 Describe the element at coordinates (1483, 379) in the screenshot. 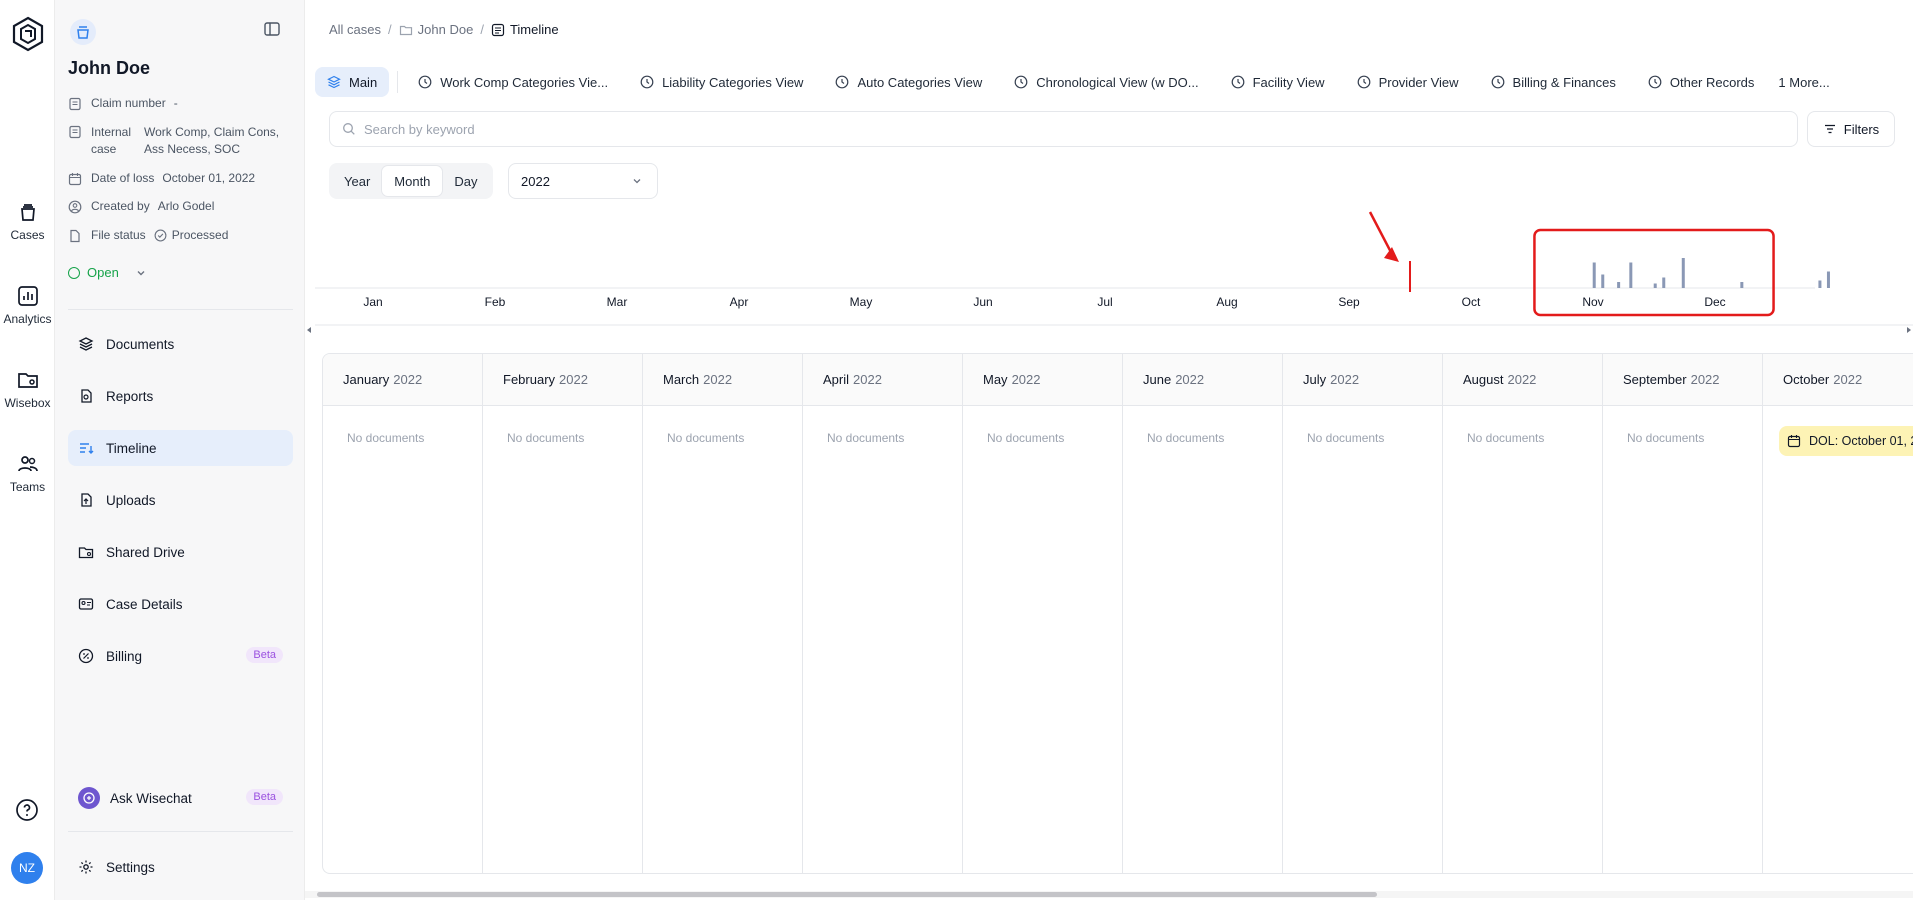

I see `month-name: August` at that location.